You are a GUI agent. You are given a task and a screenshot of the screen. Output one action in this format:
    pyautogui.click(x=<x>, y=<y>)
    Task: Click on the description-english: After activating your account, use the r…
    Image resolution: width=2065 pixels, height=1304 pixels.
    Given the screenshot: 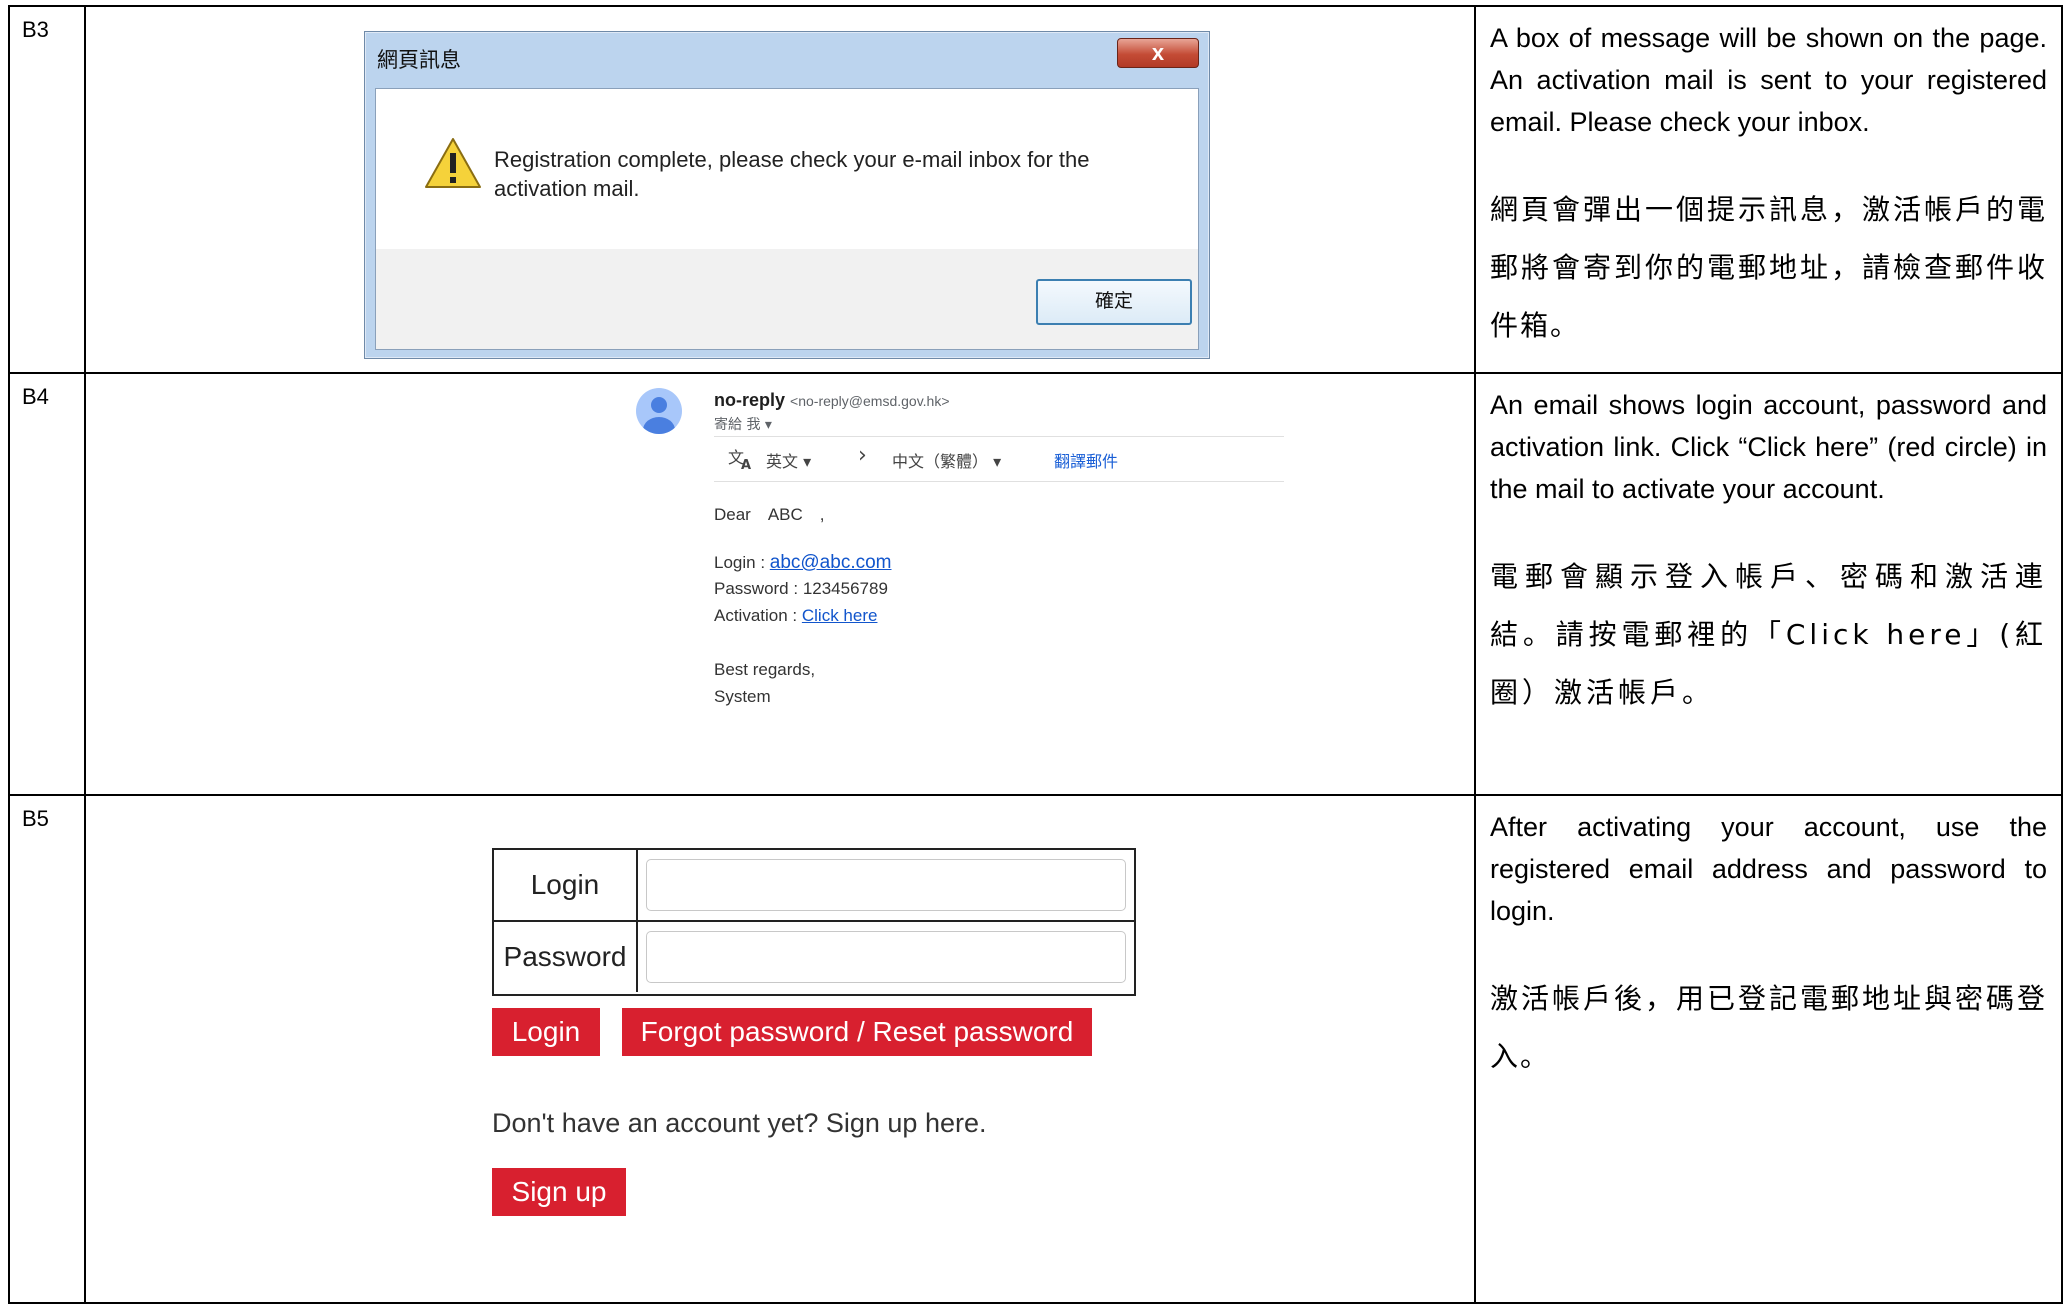 What is the action you would take?
    pyautogui.click(x=1768, y=869)
    